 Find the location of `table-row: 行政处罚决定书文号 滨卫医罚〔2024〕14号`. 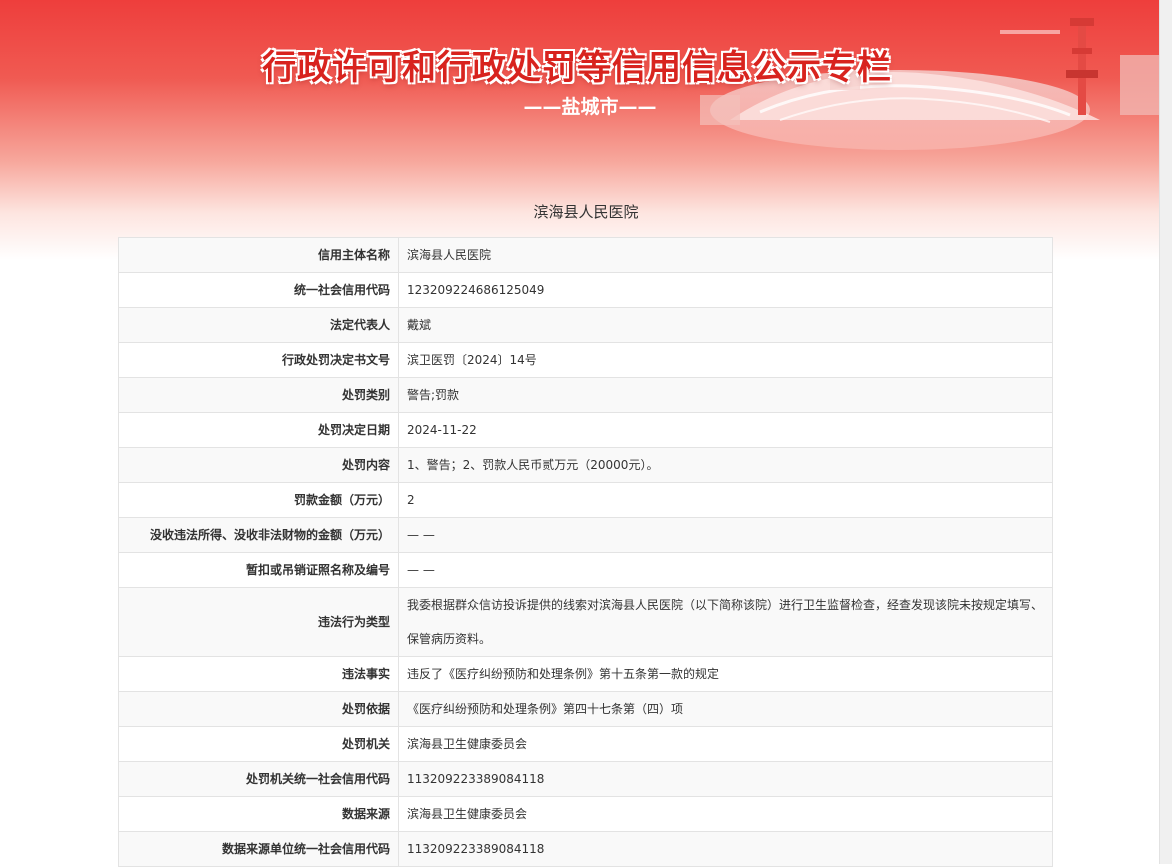

table-row: 行政处罚决定书文号 滨卫医罚〔2024〕14号 is located at coordinates (585, 360).